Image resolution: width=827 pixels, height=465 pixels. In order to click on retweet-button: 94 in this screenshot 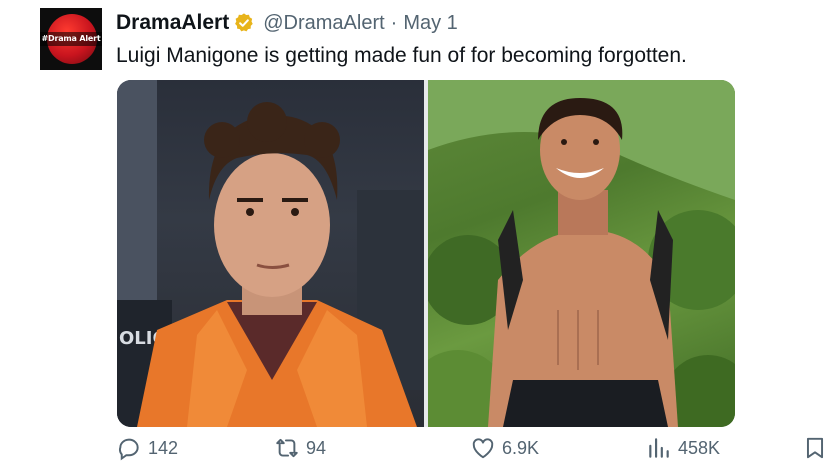, I will do `click(300, 448)`.